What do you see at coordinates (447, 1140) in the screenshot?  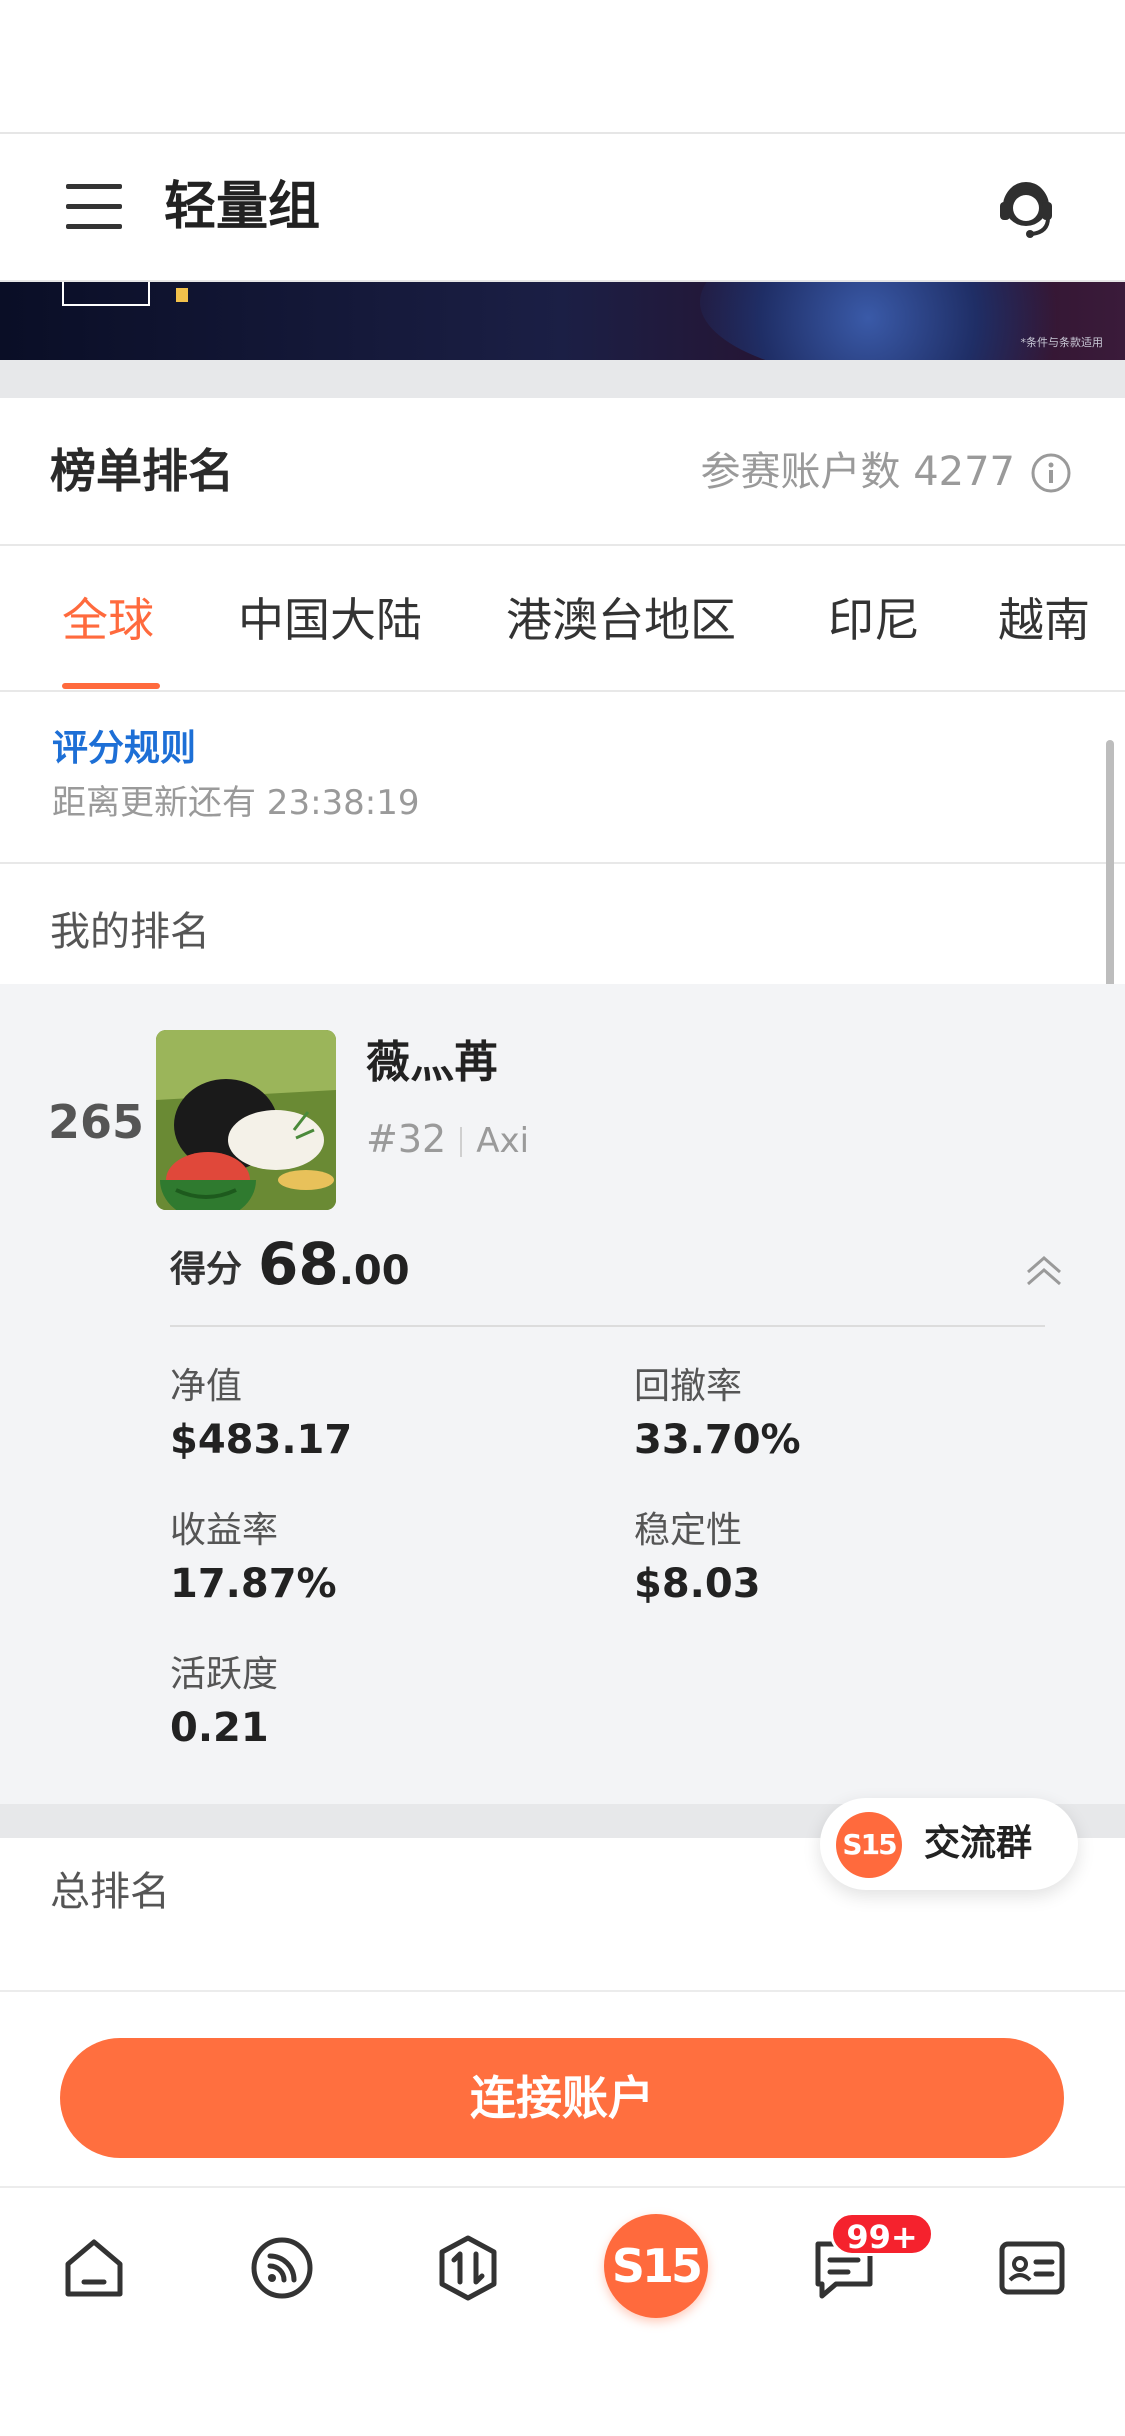 I see `user-tag: #32 Axi` at bounding box center [447, 1140].